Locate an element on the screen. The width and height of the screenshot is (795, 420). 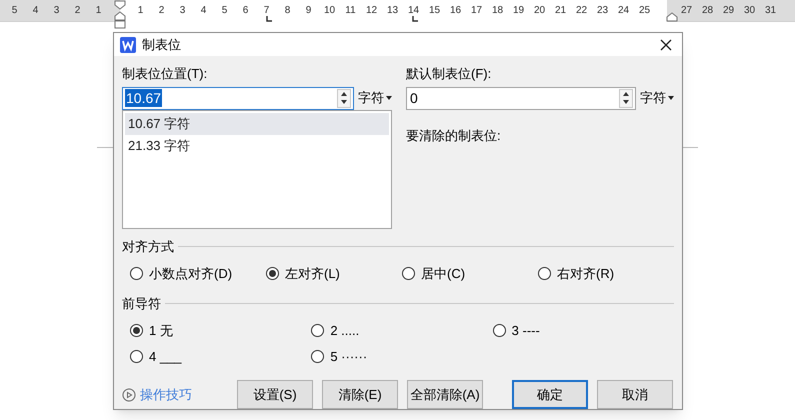
list-item: 21.33 字符 is located at coordinates (257, 145).